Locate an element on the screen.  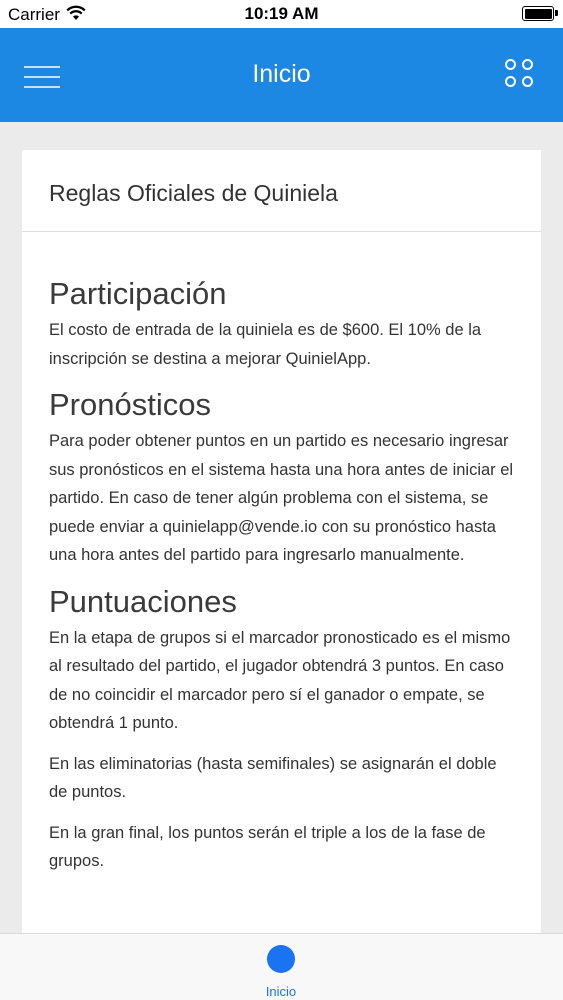
status-time: 10:19 AM is located at coordinates (281, 13).